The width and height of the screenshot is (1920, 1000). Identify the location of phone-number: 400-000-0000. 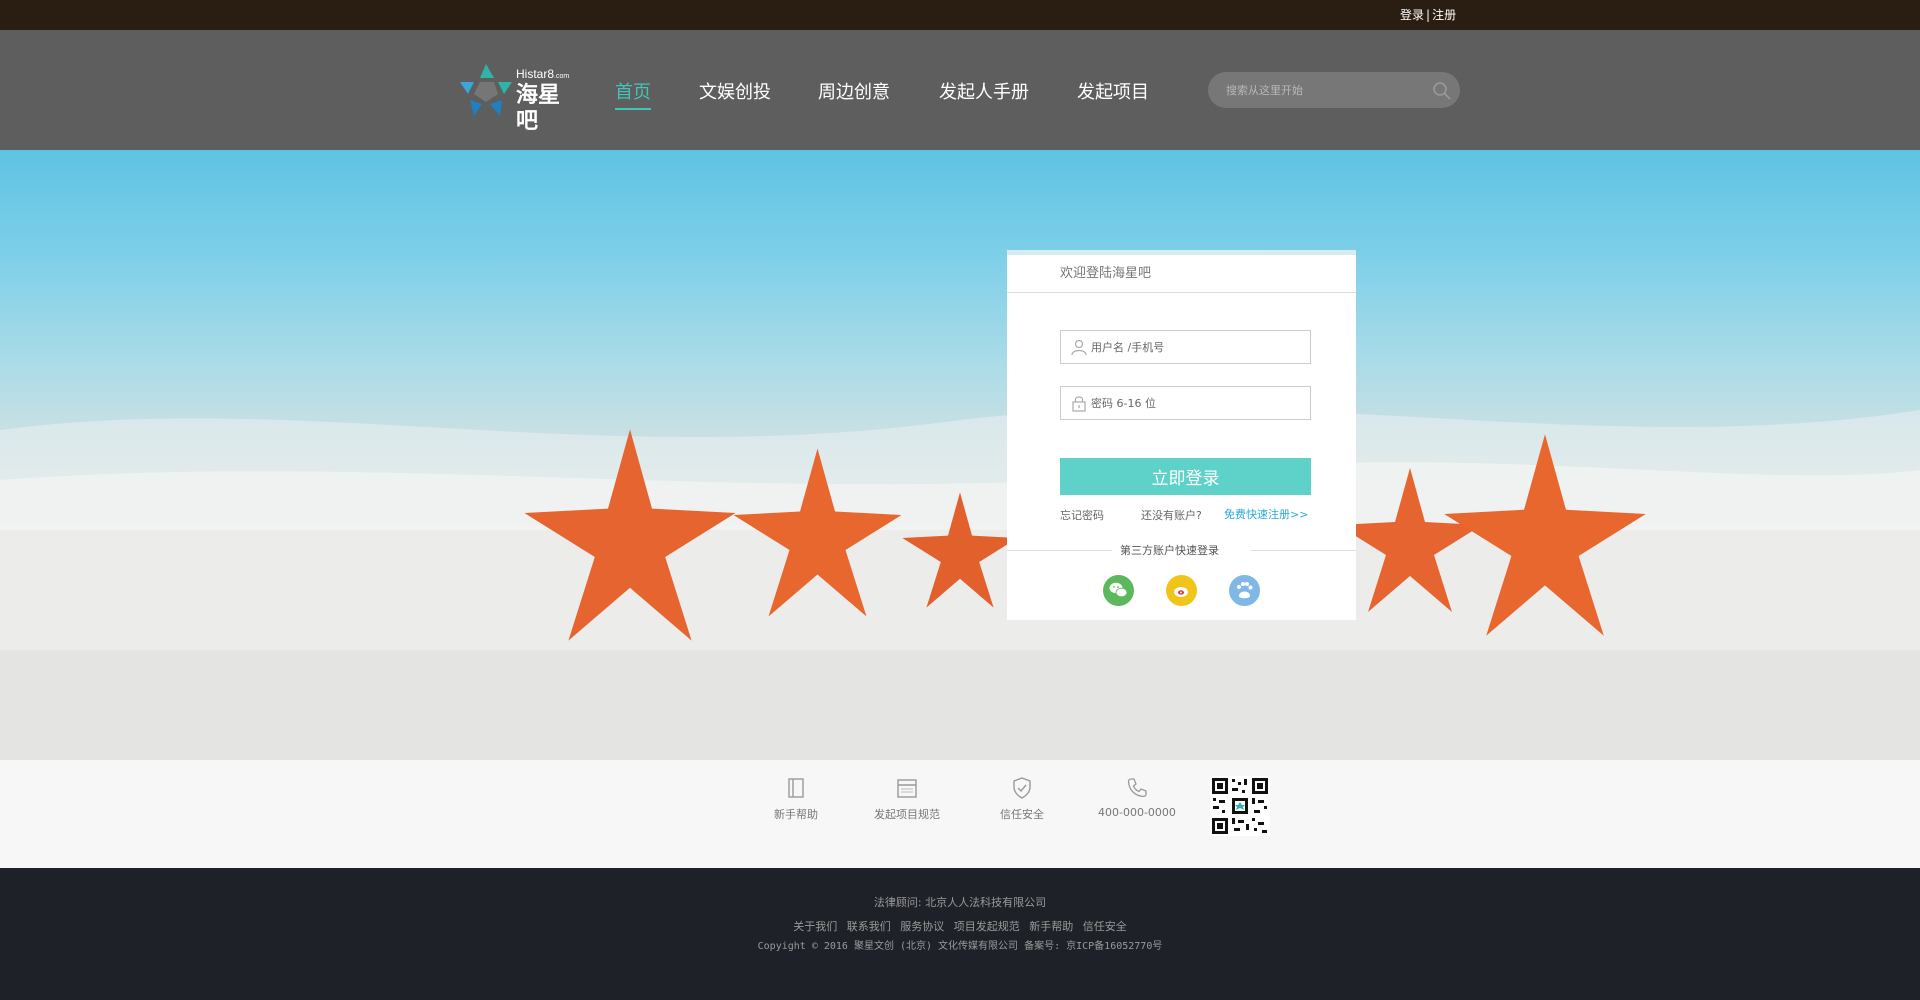
(1137, 812).